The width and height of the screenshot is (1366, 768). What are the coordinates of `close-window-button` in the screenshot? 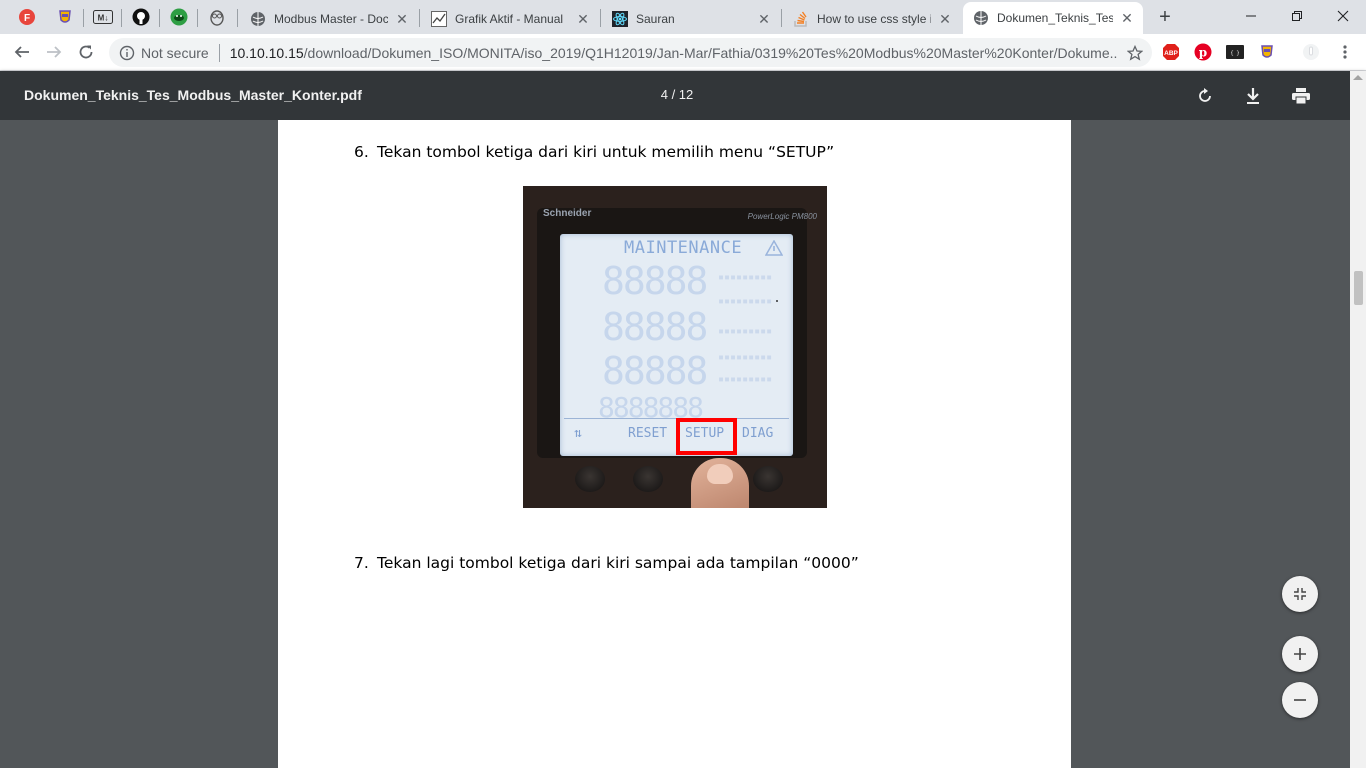 It's located at (1343, 16).